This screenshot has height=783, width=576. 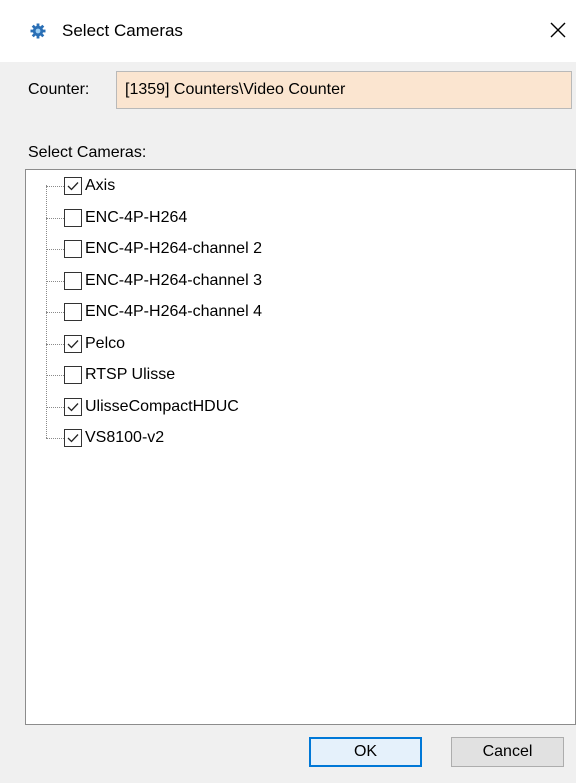 I want to click on ok-button: OK, so click(x=365, y=752).